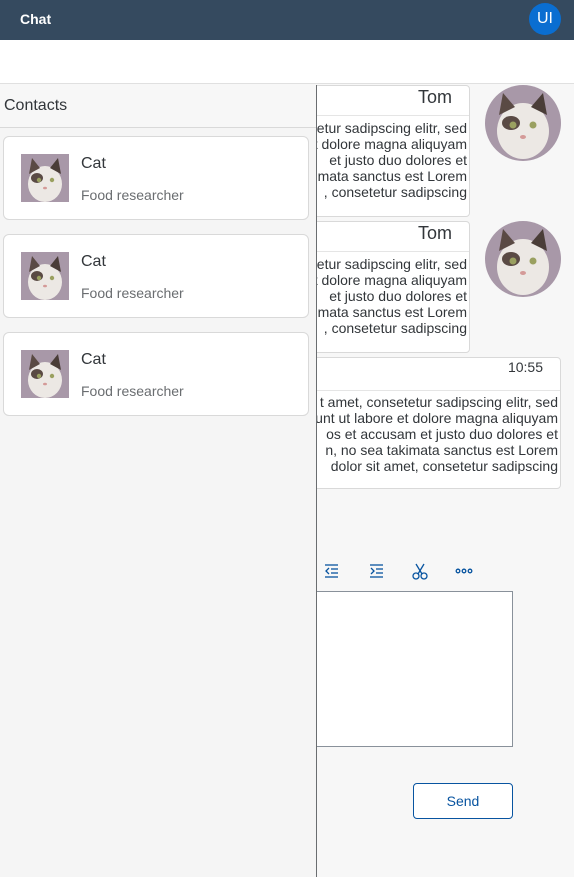 This screenshot has height=877, width=574. Describe the element at coordinates (331, 571) in the screenshot. I see `outdent-icon` at that location.